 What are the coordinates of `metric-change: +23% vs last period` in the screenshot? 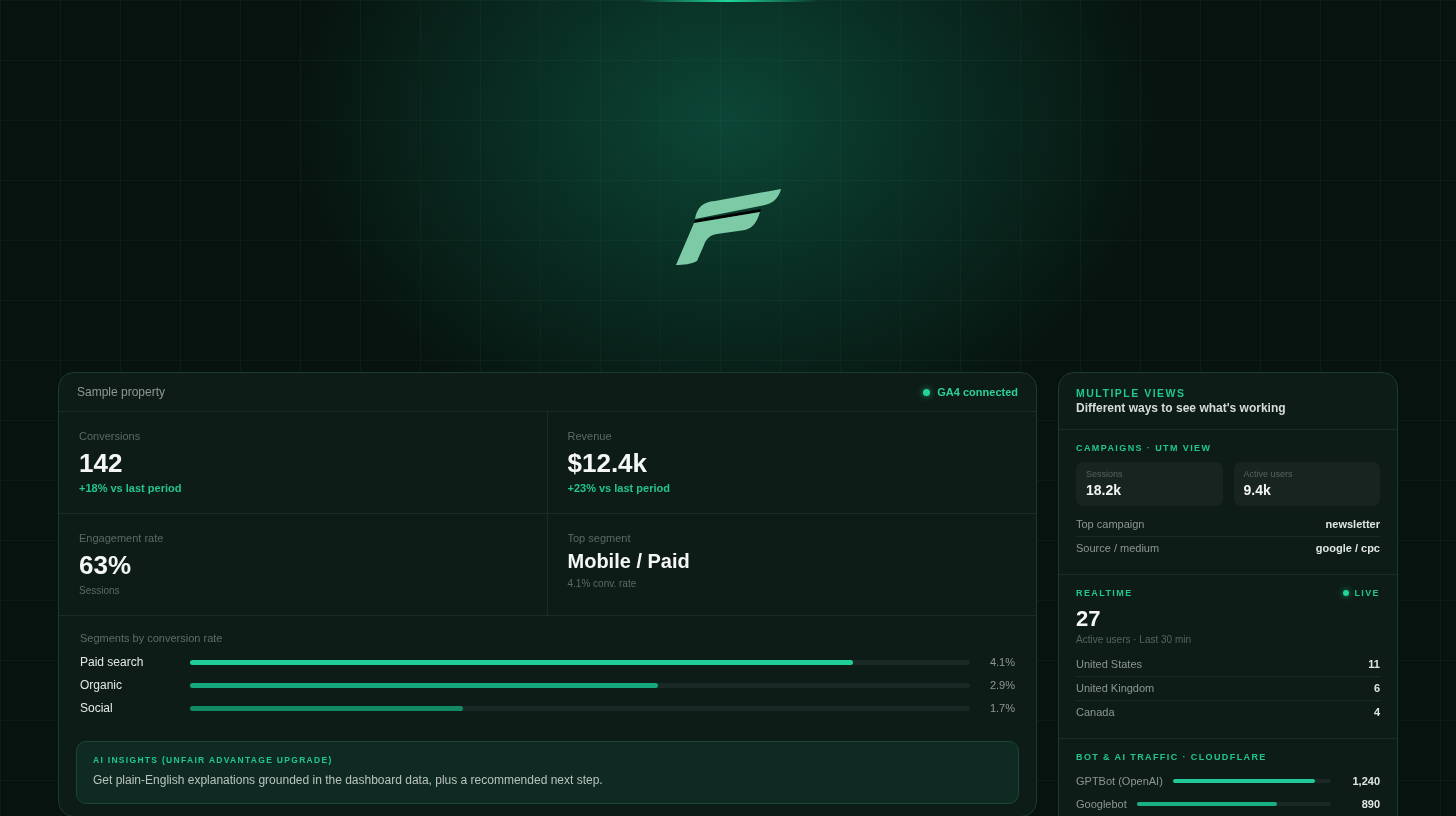 It's located at (619, 489).